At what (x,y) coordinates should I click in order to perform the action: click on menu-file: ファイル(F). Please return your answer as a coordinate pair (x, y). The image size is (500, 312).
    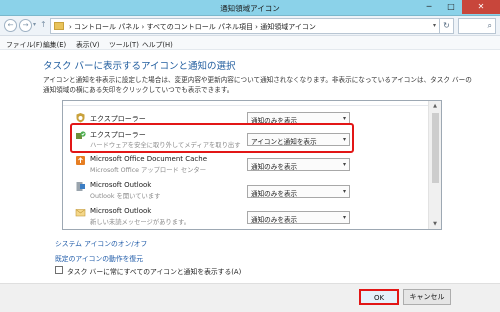
    Looking at the image, I should click on (24, 44).